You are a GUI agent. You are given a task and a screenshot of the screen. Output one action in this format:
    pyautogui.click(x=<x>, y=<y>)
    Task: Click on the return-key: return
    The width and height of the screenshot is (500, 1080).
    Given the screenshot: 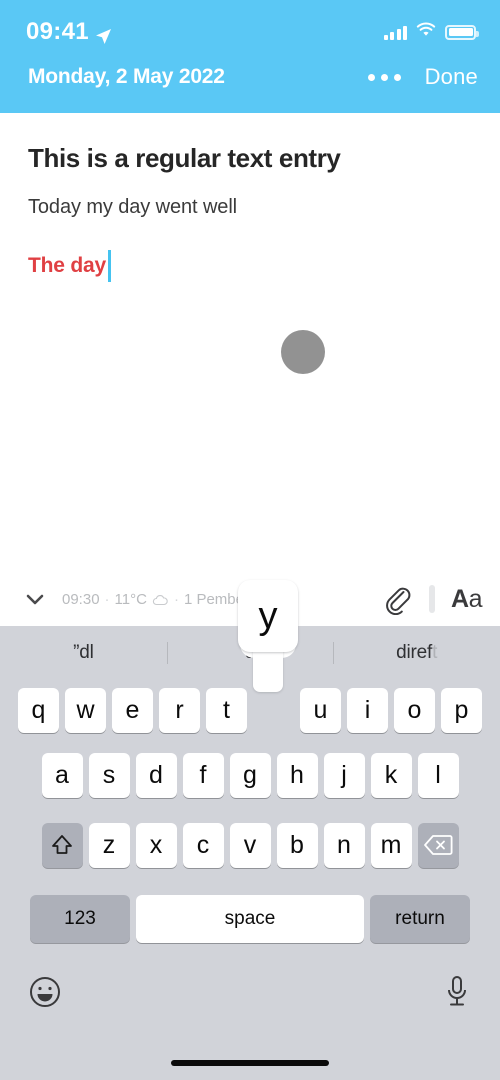 What is the action you would take?
    pyautogui.click(x=420, y=919)
    